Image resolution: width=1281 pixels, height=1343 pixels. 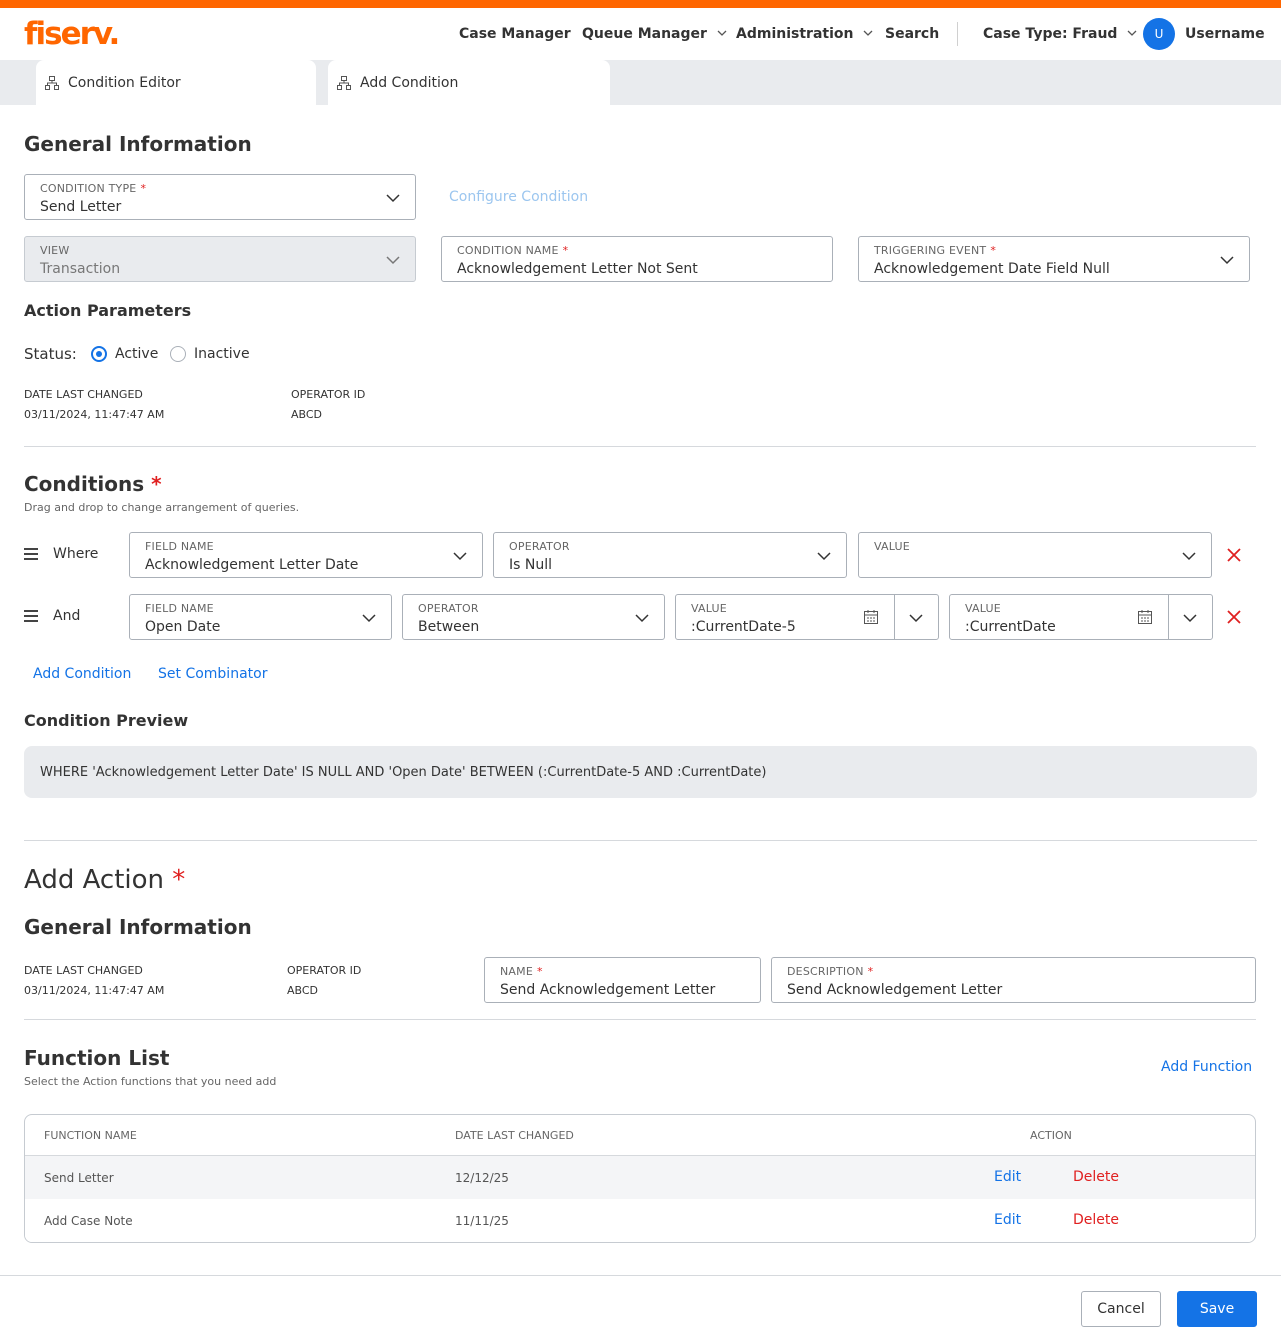 What do you see at coordinates (892, 546) in the screenshot?
I see `value-label: Value` at bounding box center [892, 546].